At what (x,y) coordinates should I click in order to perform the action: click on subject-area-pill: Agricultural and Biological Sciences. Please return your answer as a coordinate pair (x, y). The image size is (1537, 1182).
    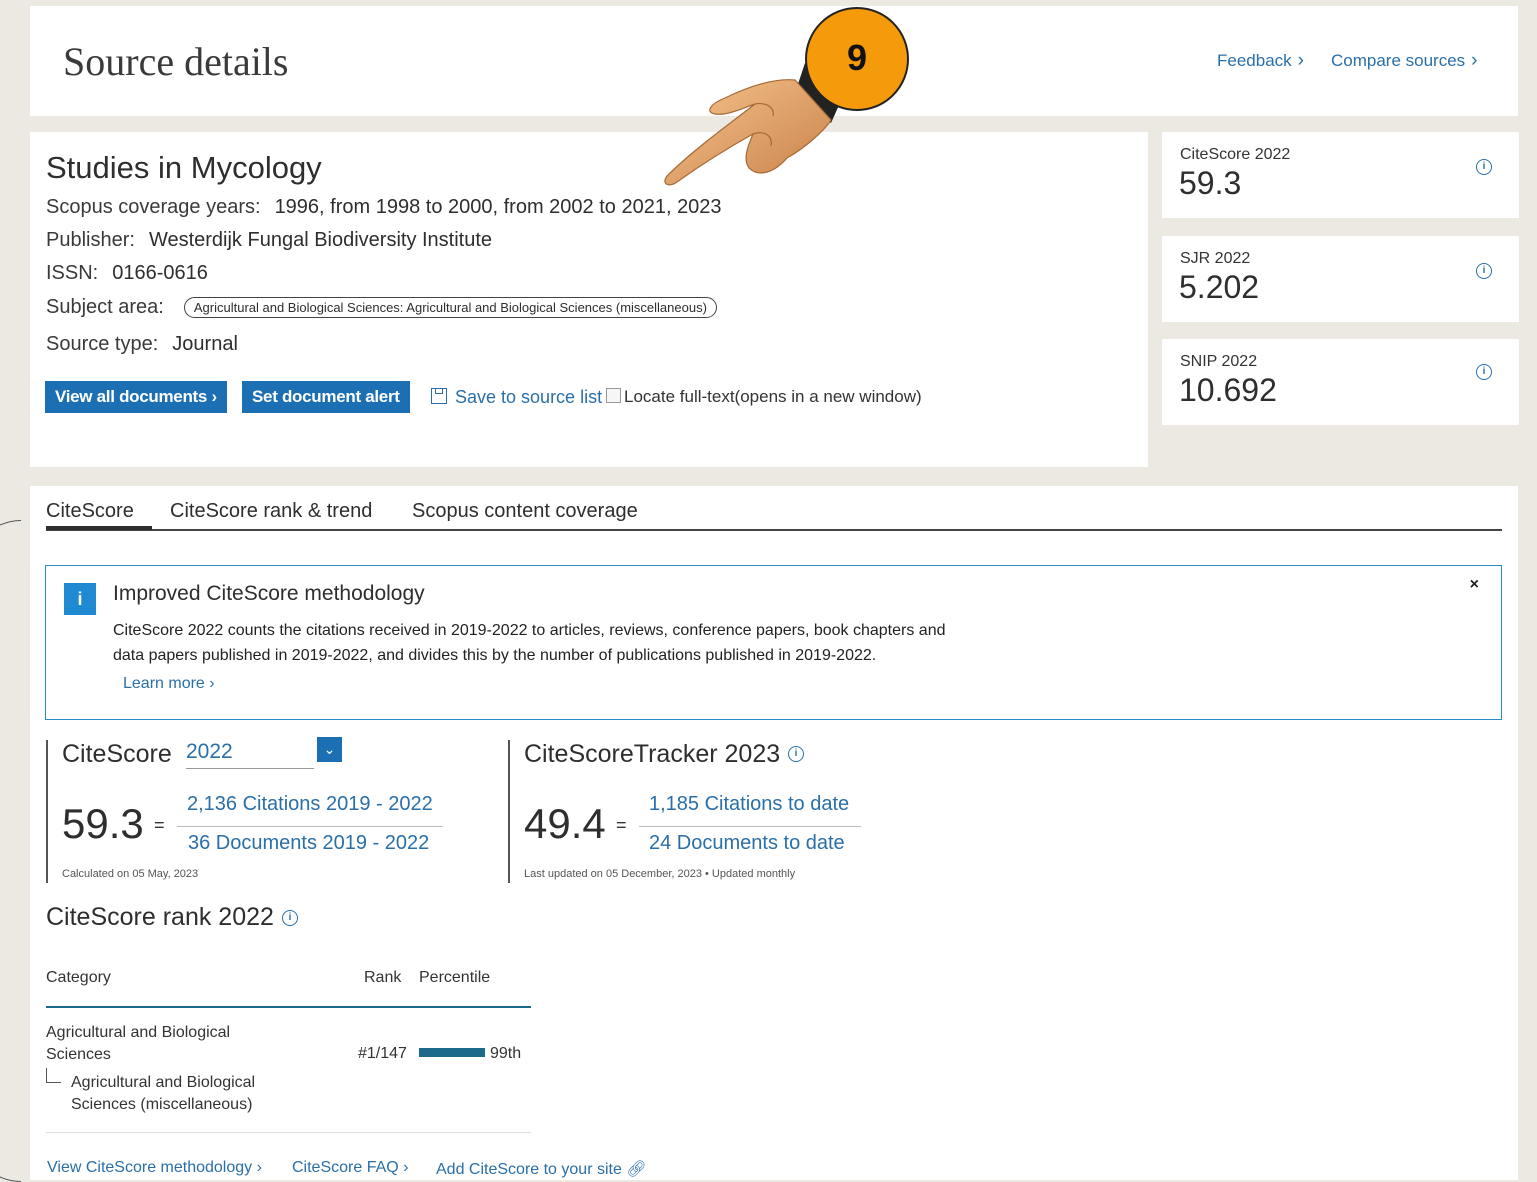
    Looking at the image, I should click on (450, 308).